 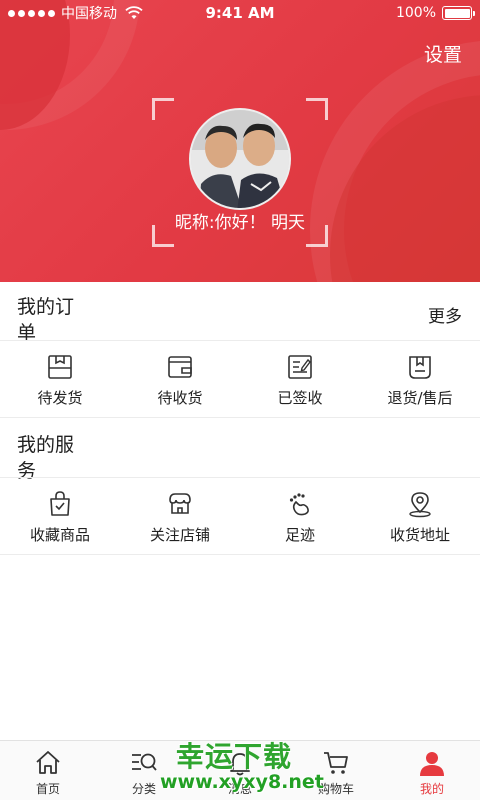 What do you see at coordinates (48, 762) in the screenshot?
I see `home-icon` at bounding box center [48, 762].